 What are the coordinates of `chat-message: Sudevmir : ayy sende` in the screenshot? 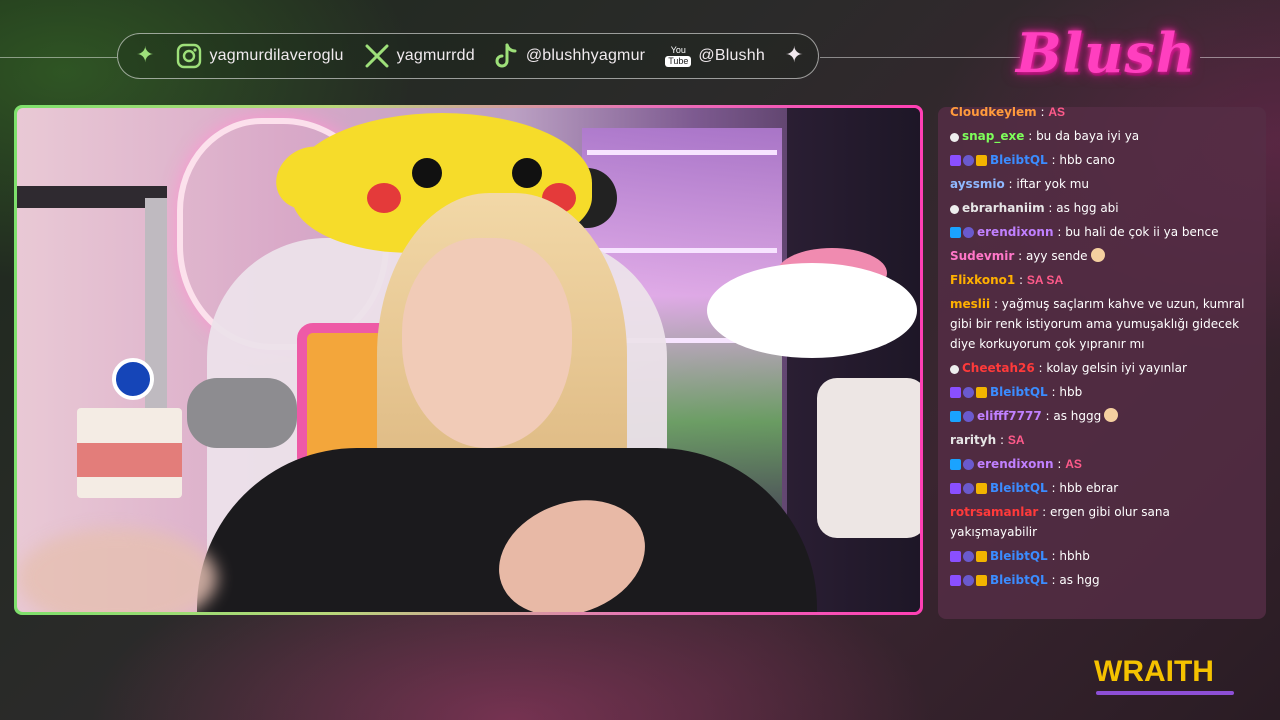 It's located at (1102, 256).